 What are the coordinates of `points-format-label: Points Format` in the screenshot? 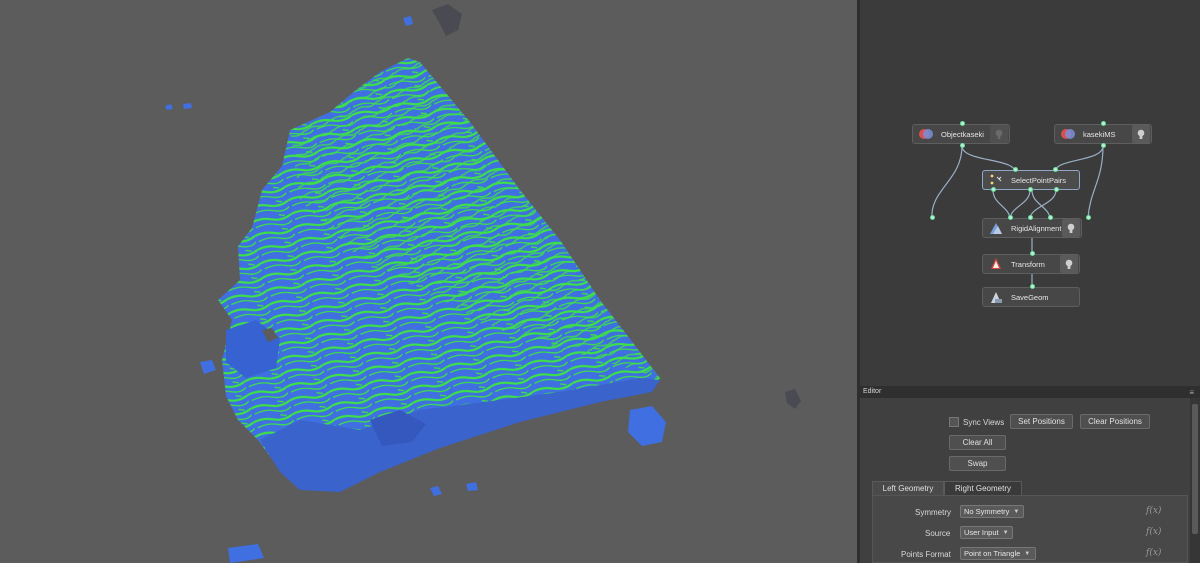 It's located at (926, 554).